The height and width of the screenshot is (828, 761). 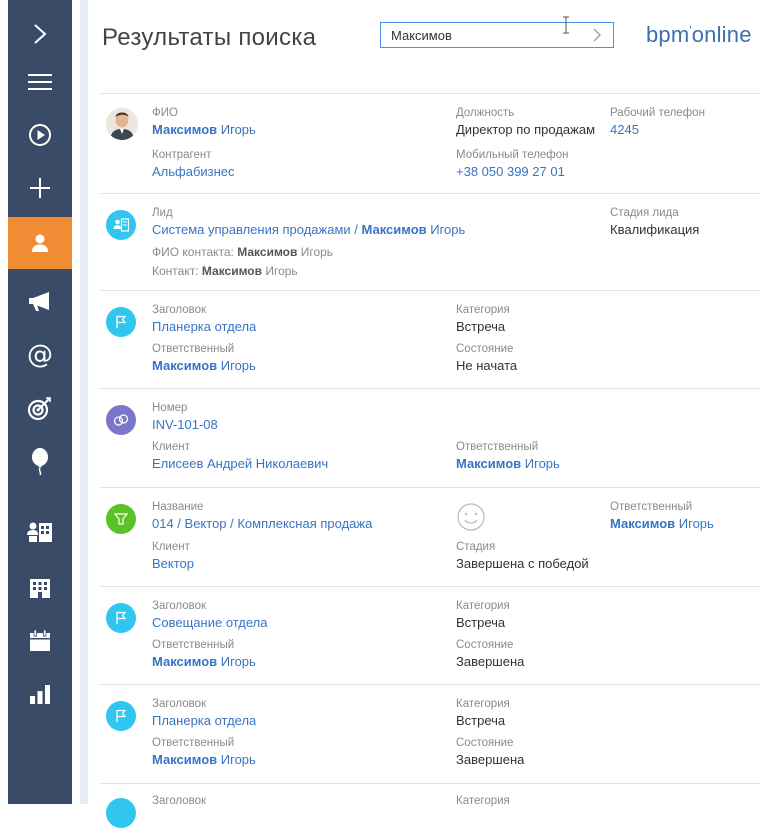 What do you see at coordinates (624, 129) in the screenshot?
I see `work-phone-link: 4245` at bounding box center [624, 129].